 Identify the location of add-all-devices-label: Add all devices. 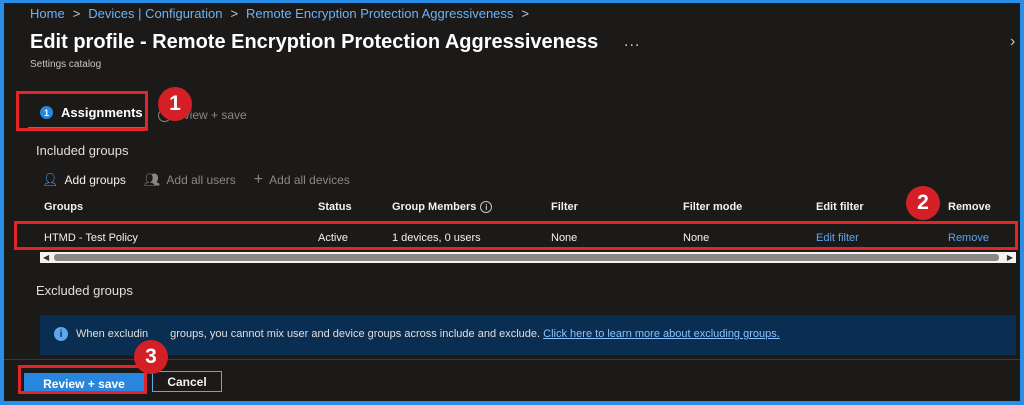
(309, 180).